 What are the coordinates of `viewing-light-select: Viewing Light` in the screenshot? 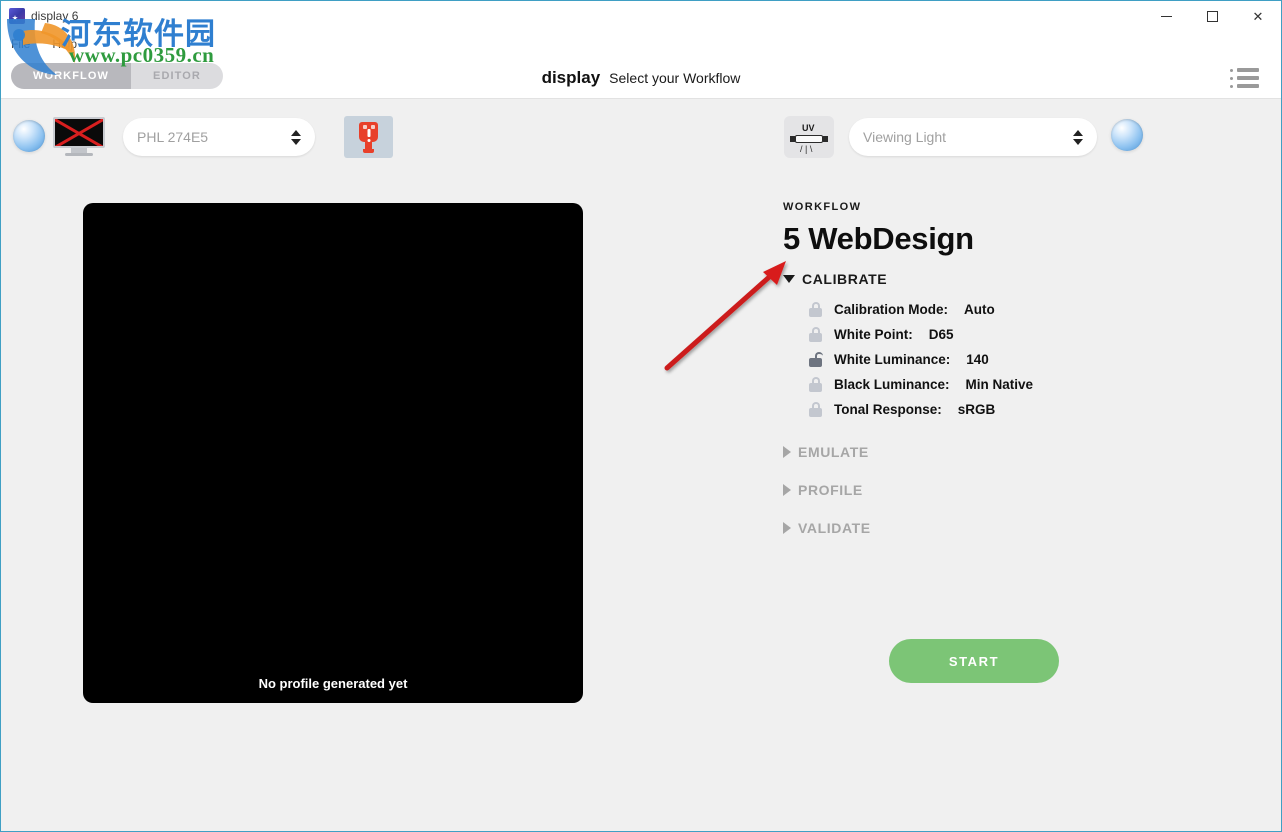 It's located at (973, 137).